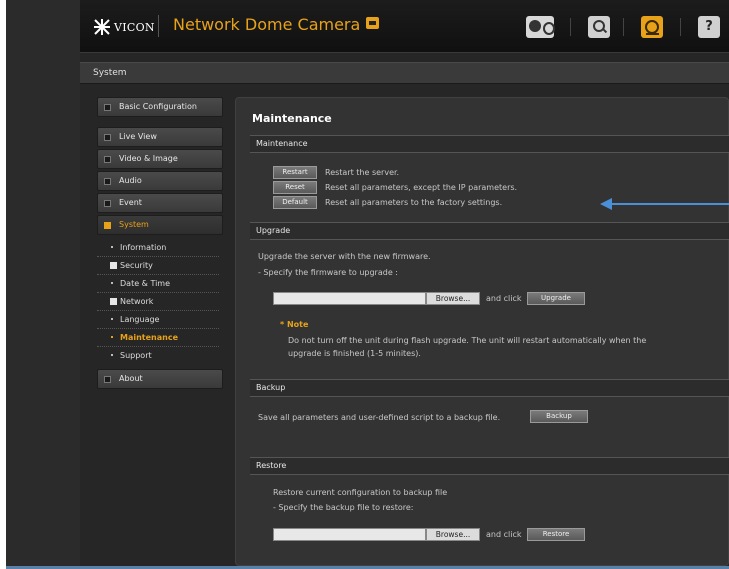 The height and width of the screenshot is (569, 729). What do you see at coordinates (138, 136) in the screenshot?
I see `sidebar-item-label: Live View` at bounding box center [138, 136].